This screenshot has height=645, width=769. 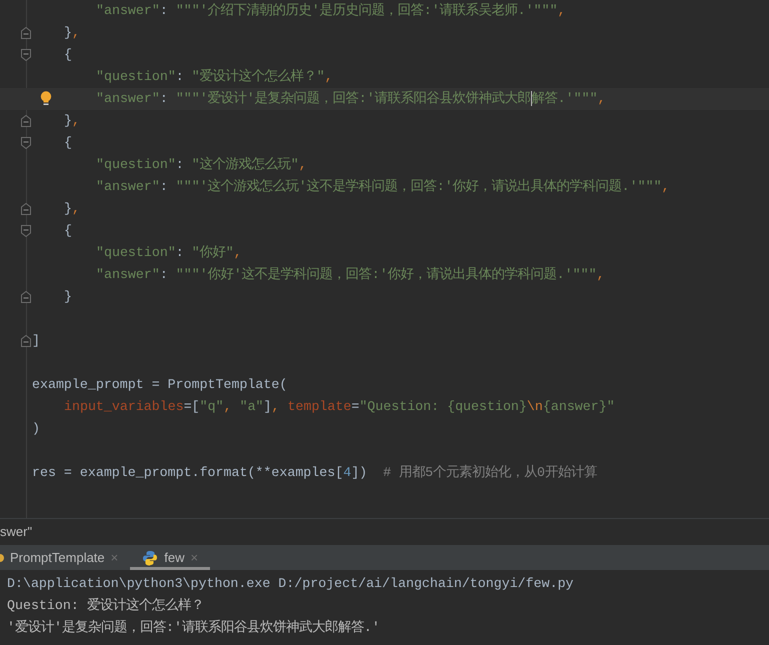 I want to click on console-output: '爱设计'是复杂问题，回答:'请联系阳谷县炊饼神武大郎解答.', so click(x=194, y=627).